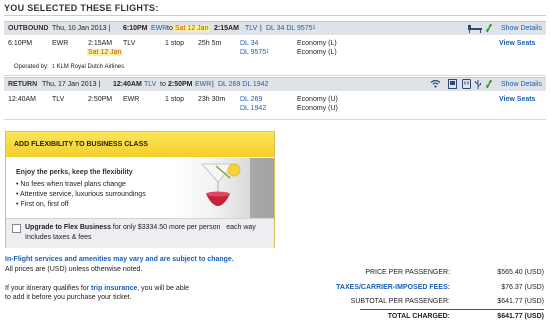 The image size is (550, 324). Describe the element at coordinates (31, 67) in the screenshot. I see `operated-by-label: Operated by:` at that location.